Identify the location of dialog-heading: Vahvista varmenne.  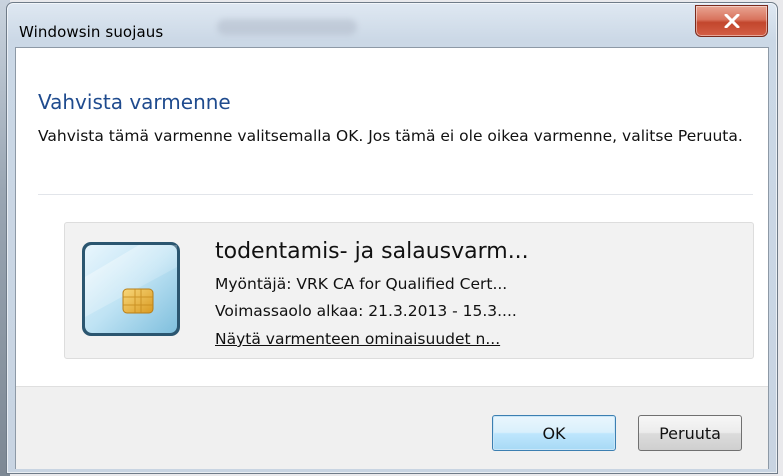
(134, 102).